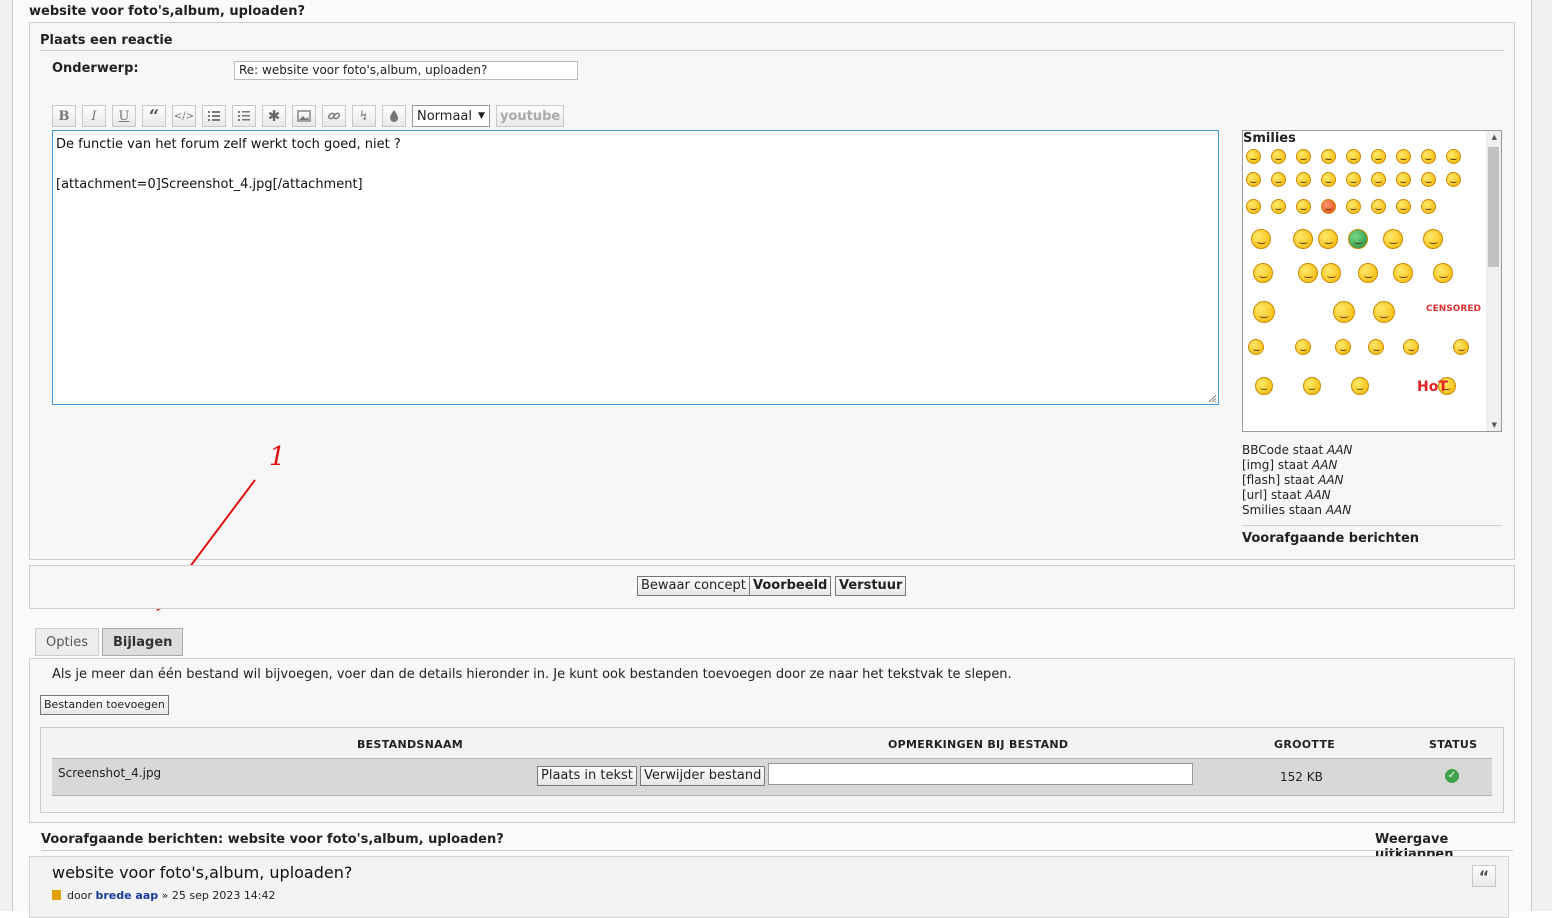  Describe the element at coordinates (406, 70) in the screenshot. I see `subject-input: Re: website voor foto's,album, uploaden?` at that location.